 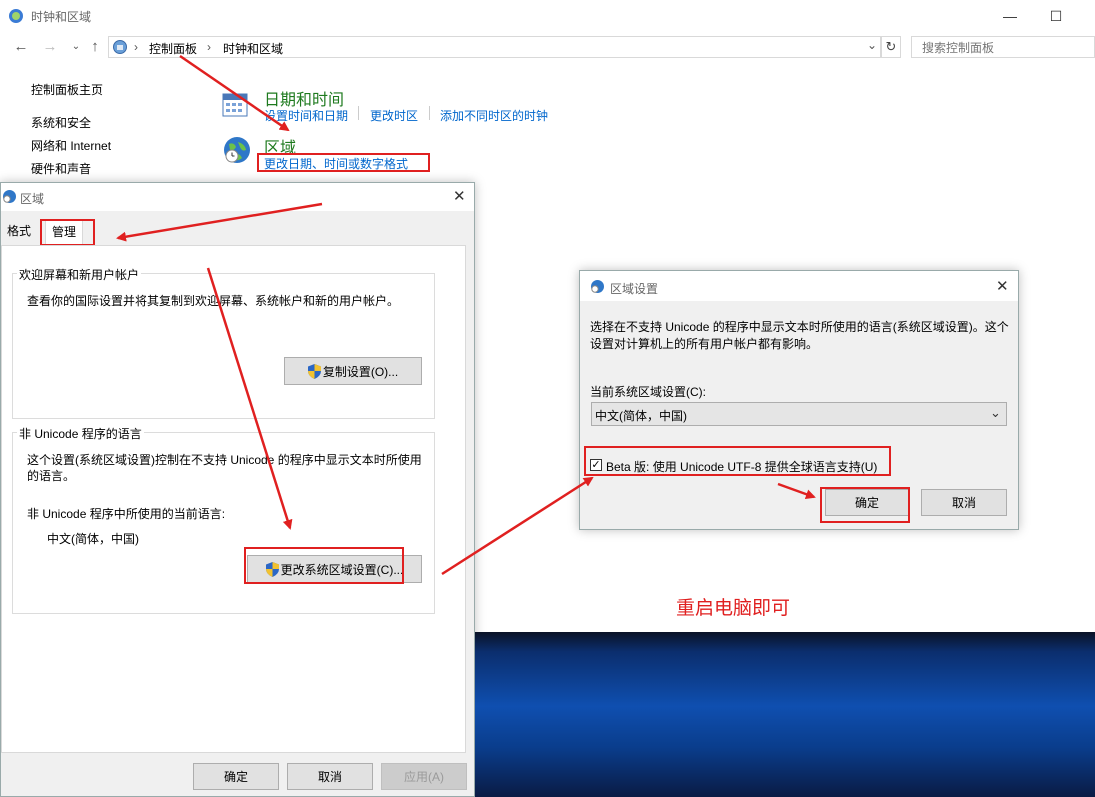 I want to click on desktop-wallpaper, so click(x=785, y=714).